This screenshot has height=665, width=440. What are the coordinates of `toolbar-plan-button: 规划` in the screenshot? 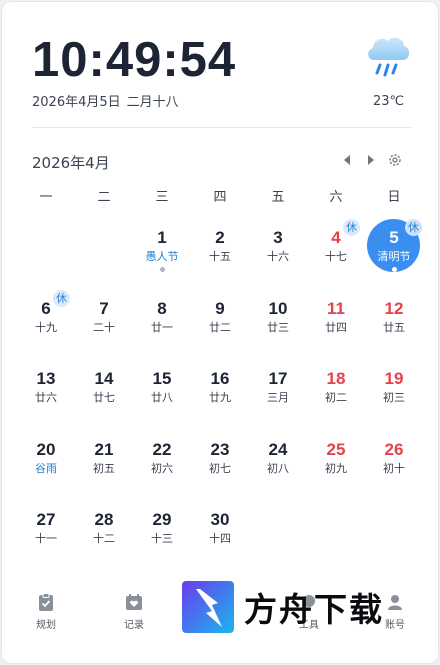 It's located at (46, 611).